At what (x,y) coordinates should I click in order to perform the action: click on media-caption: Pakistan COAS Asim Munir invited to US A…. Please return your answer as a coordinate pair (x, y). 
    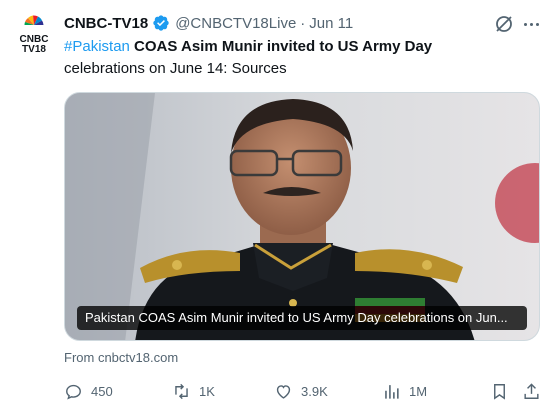
    Looking at the image, I should click on (302, 318).